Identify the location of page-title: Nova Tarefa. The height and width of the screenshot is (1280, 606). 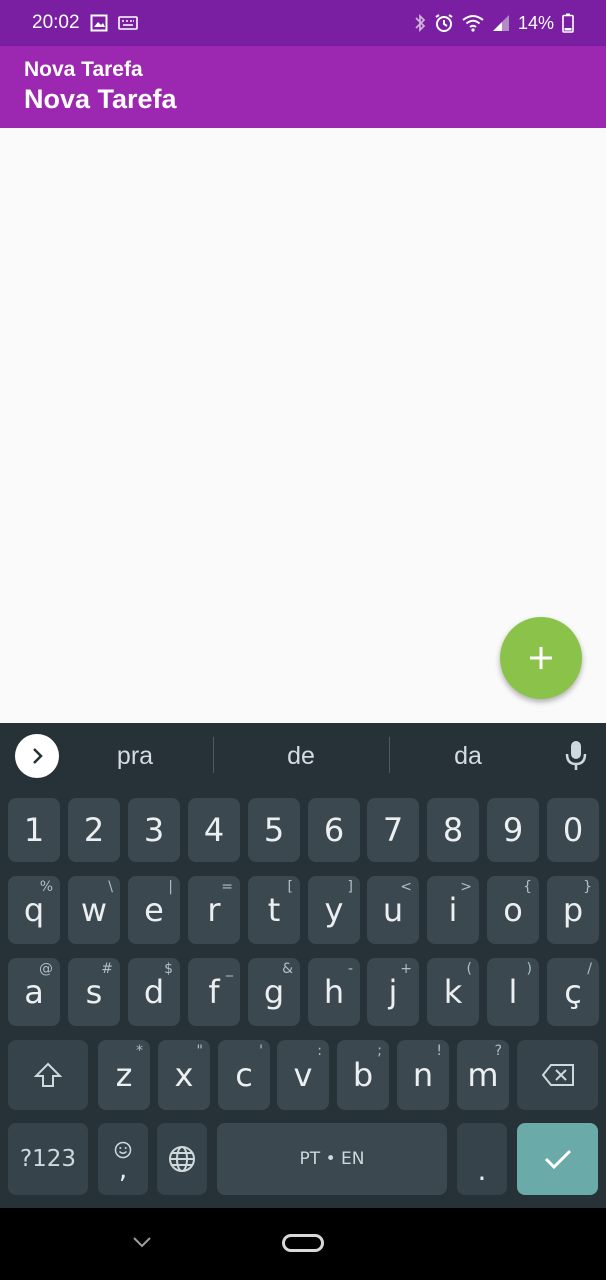
(100, 99).